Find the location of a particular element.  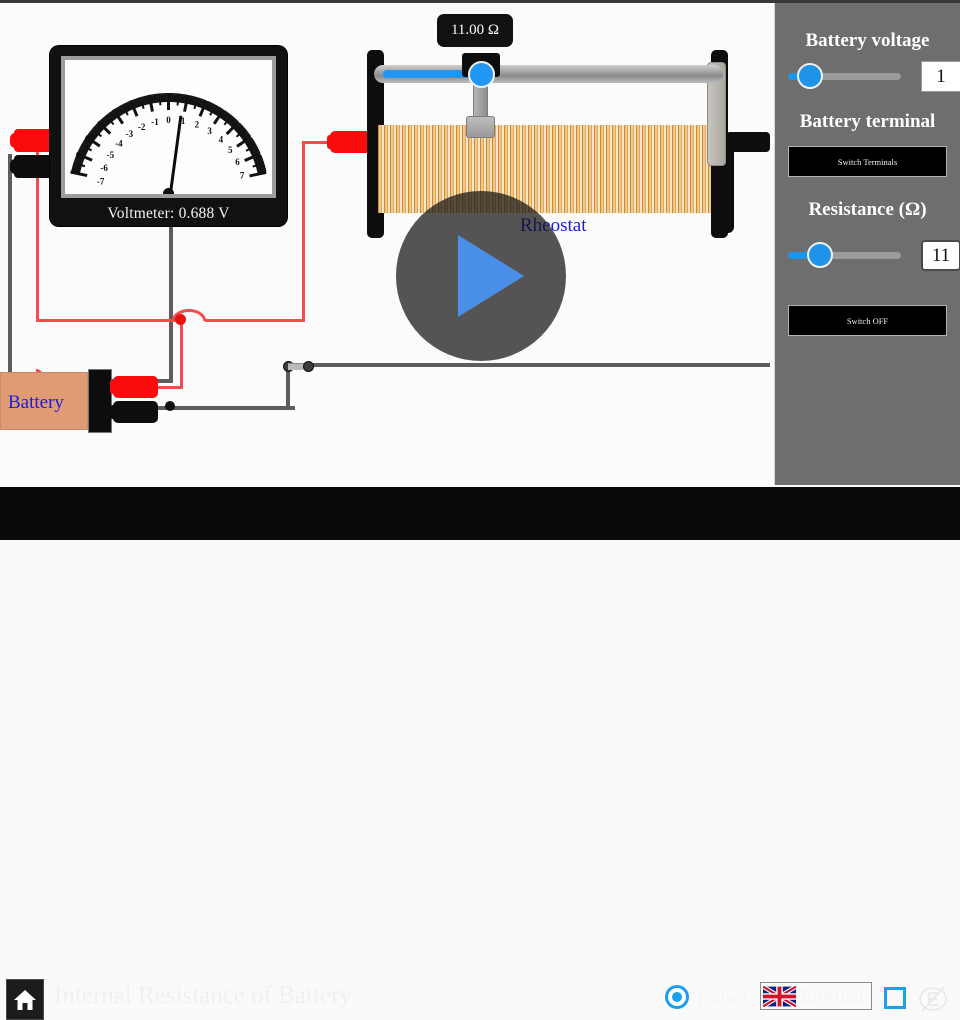

resistance-control: 11 is located at coordinates (874, 255).